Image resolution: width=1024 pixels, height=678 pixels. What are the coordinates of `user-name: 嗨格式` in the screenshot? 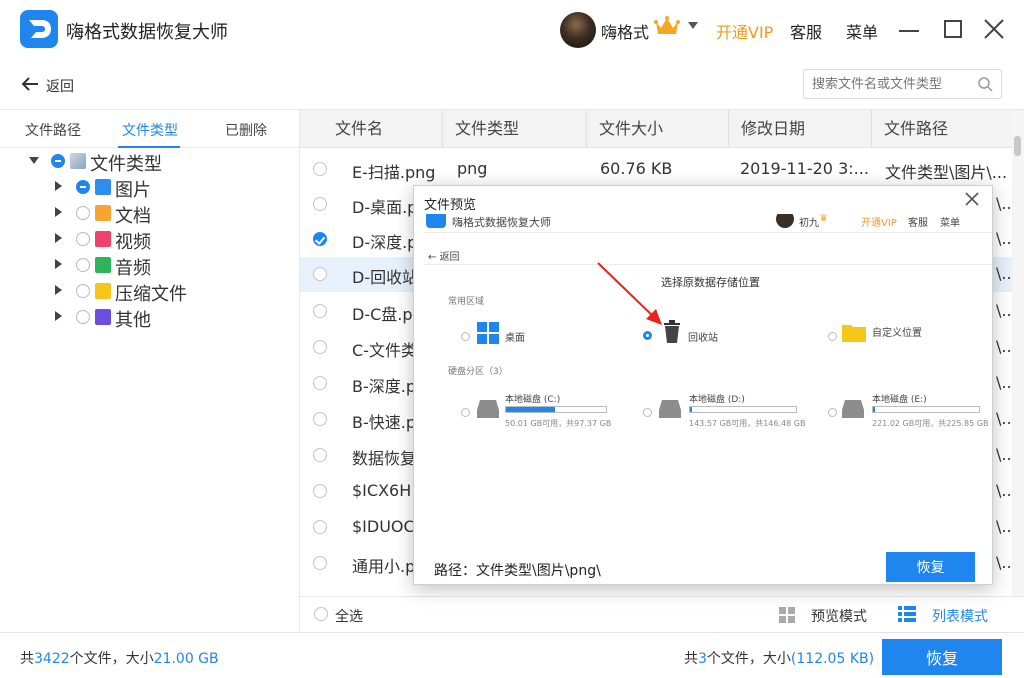 It's located at (625, 31).